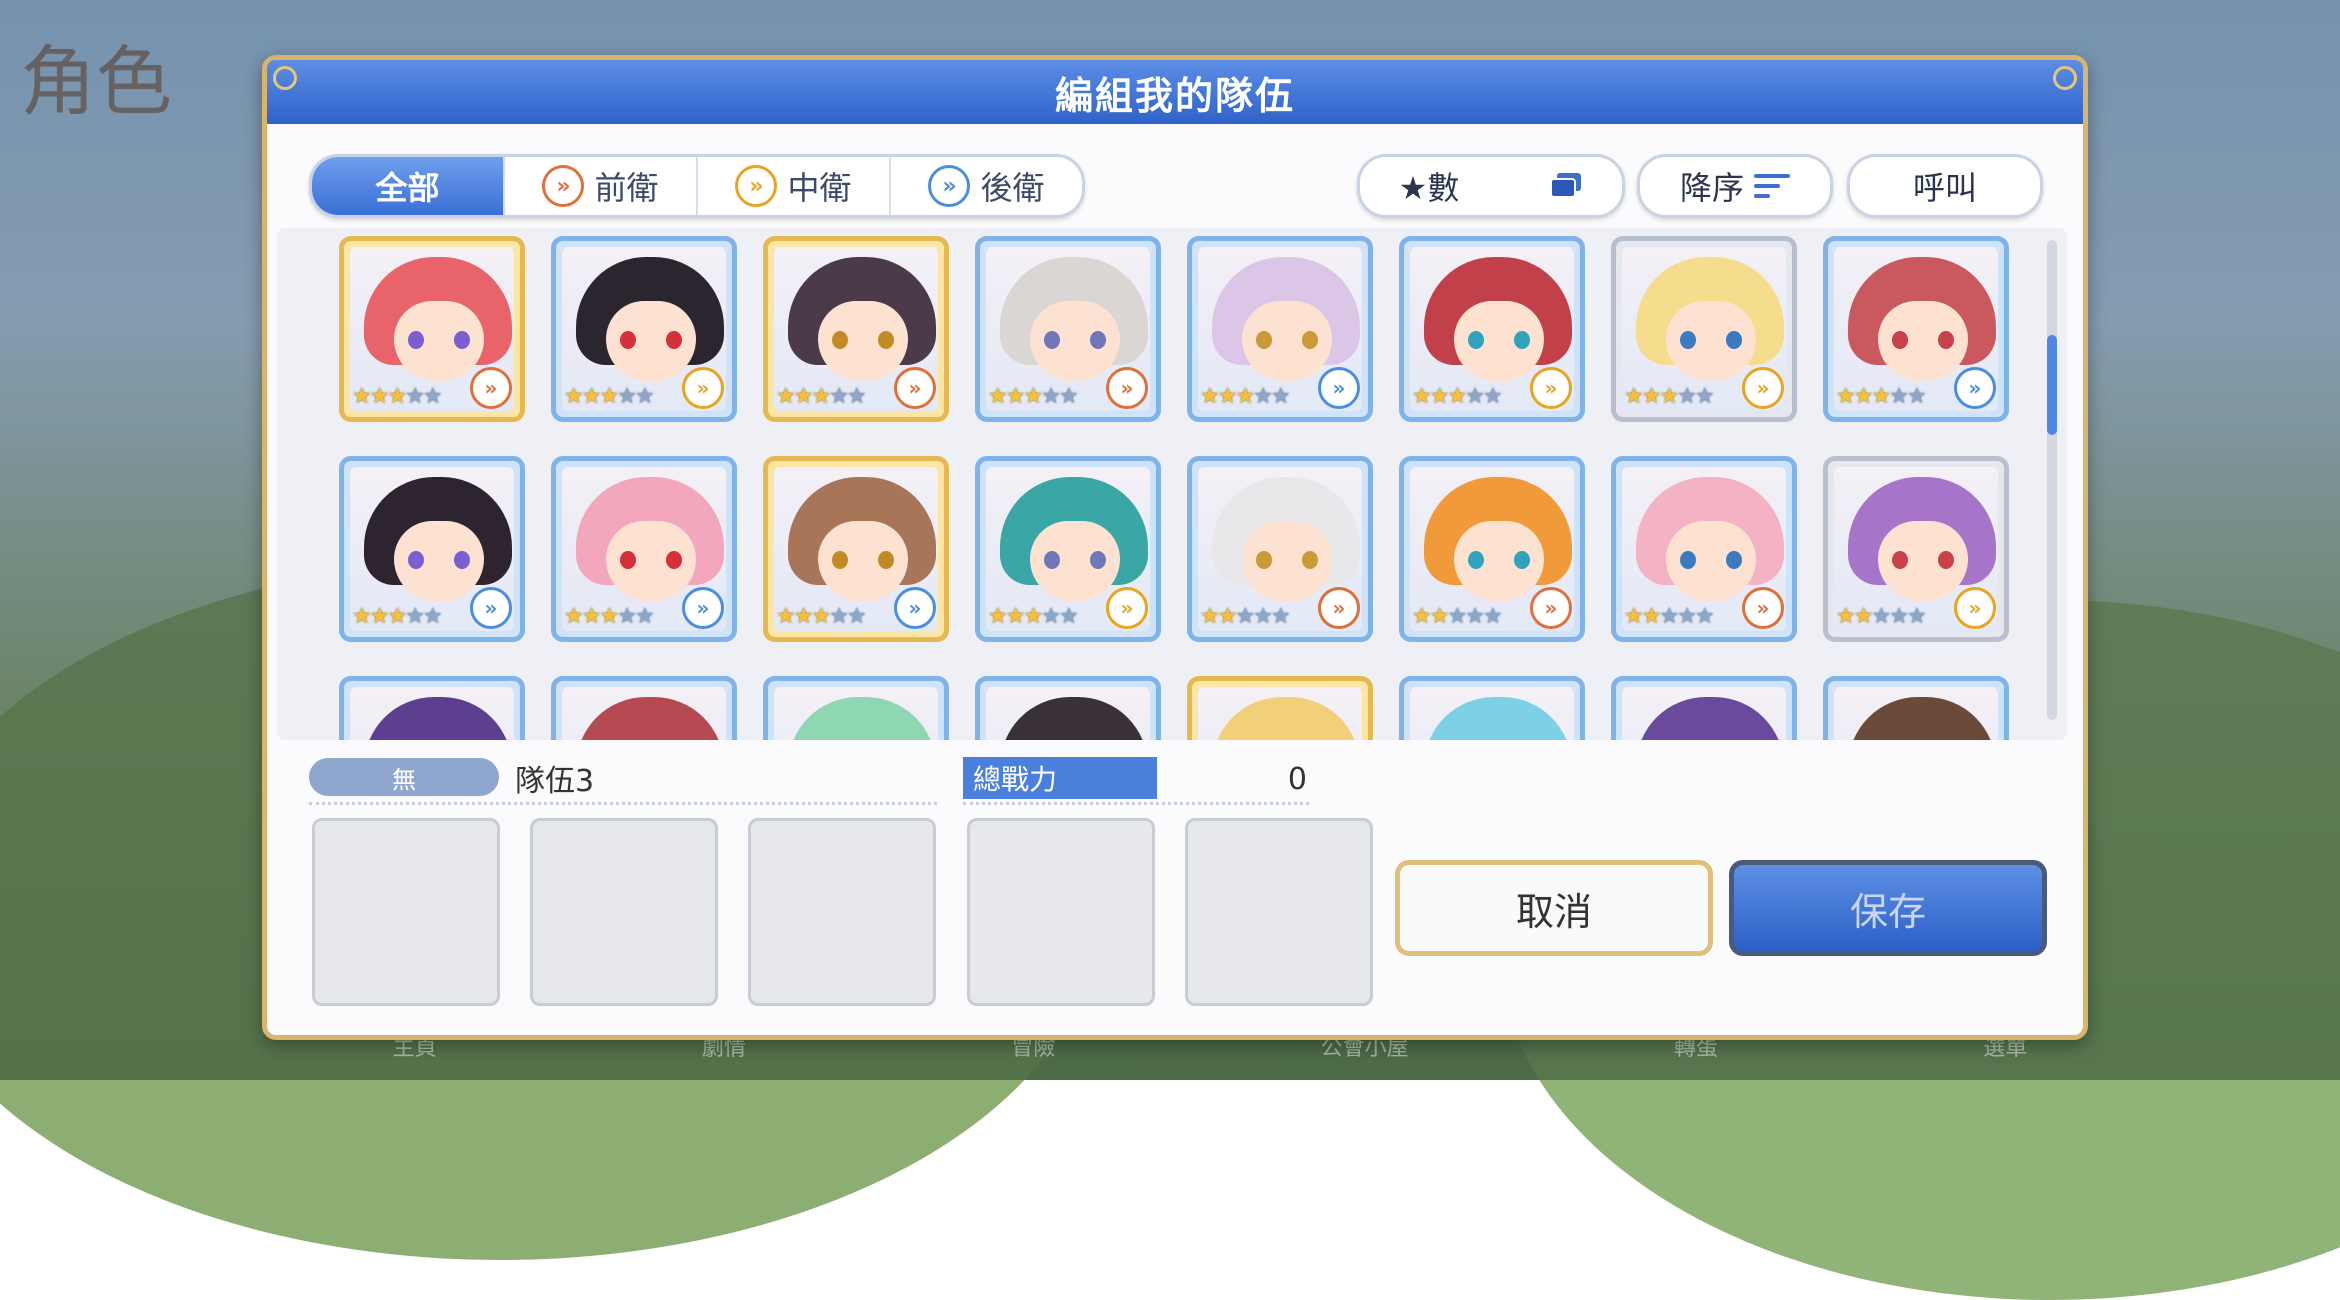 The height and width of the screenshot is (1300, 2340). What do you see at coordinates (794, 186) in the screenshot?
I see `tab-middle: » 中衛` at bounding box center [794, 186].